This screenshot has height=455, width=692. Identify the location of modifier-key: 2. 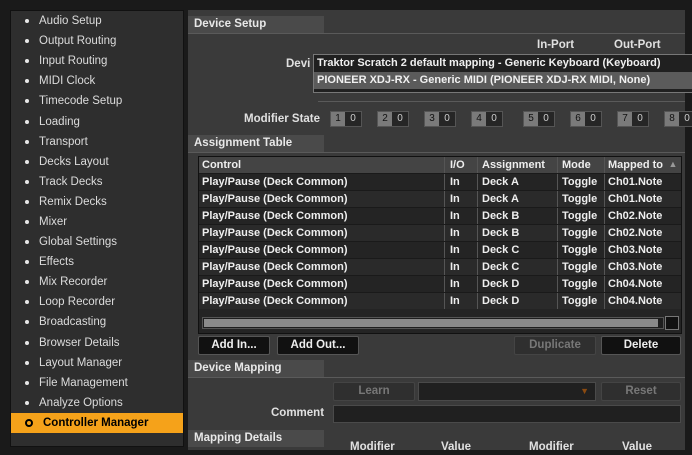
(385, 119).